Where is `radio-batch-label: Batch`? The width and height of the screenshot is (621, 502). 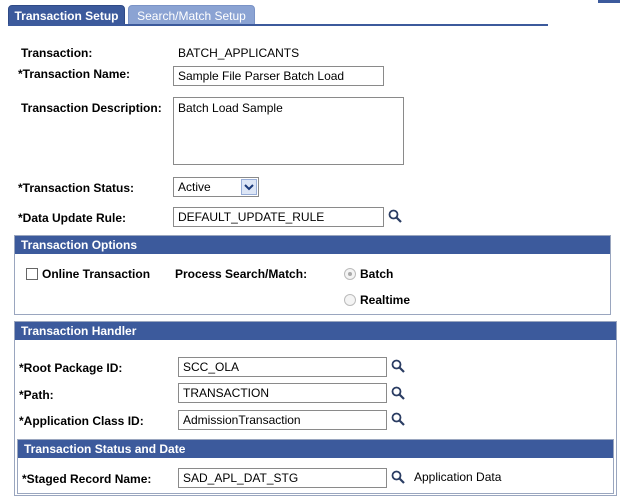
radio-batch-label: Batch is located at coordinates (377, 274).